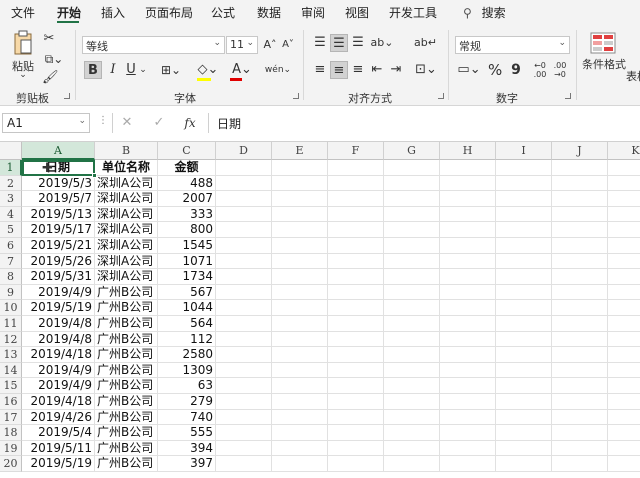 This screenshot has height=478, width=640. What do you see at coordinates (187, 277) in the screenshot?
I see `amount-cell: 1734` at bounding box center [187, 277].